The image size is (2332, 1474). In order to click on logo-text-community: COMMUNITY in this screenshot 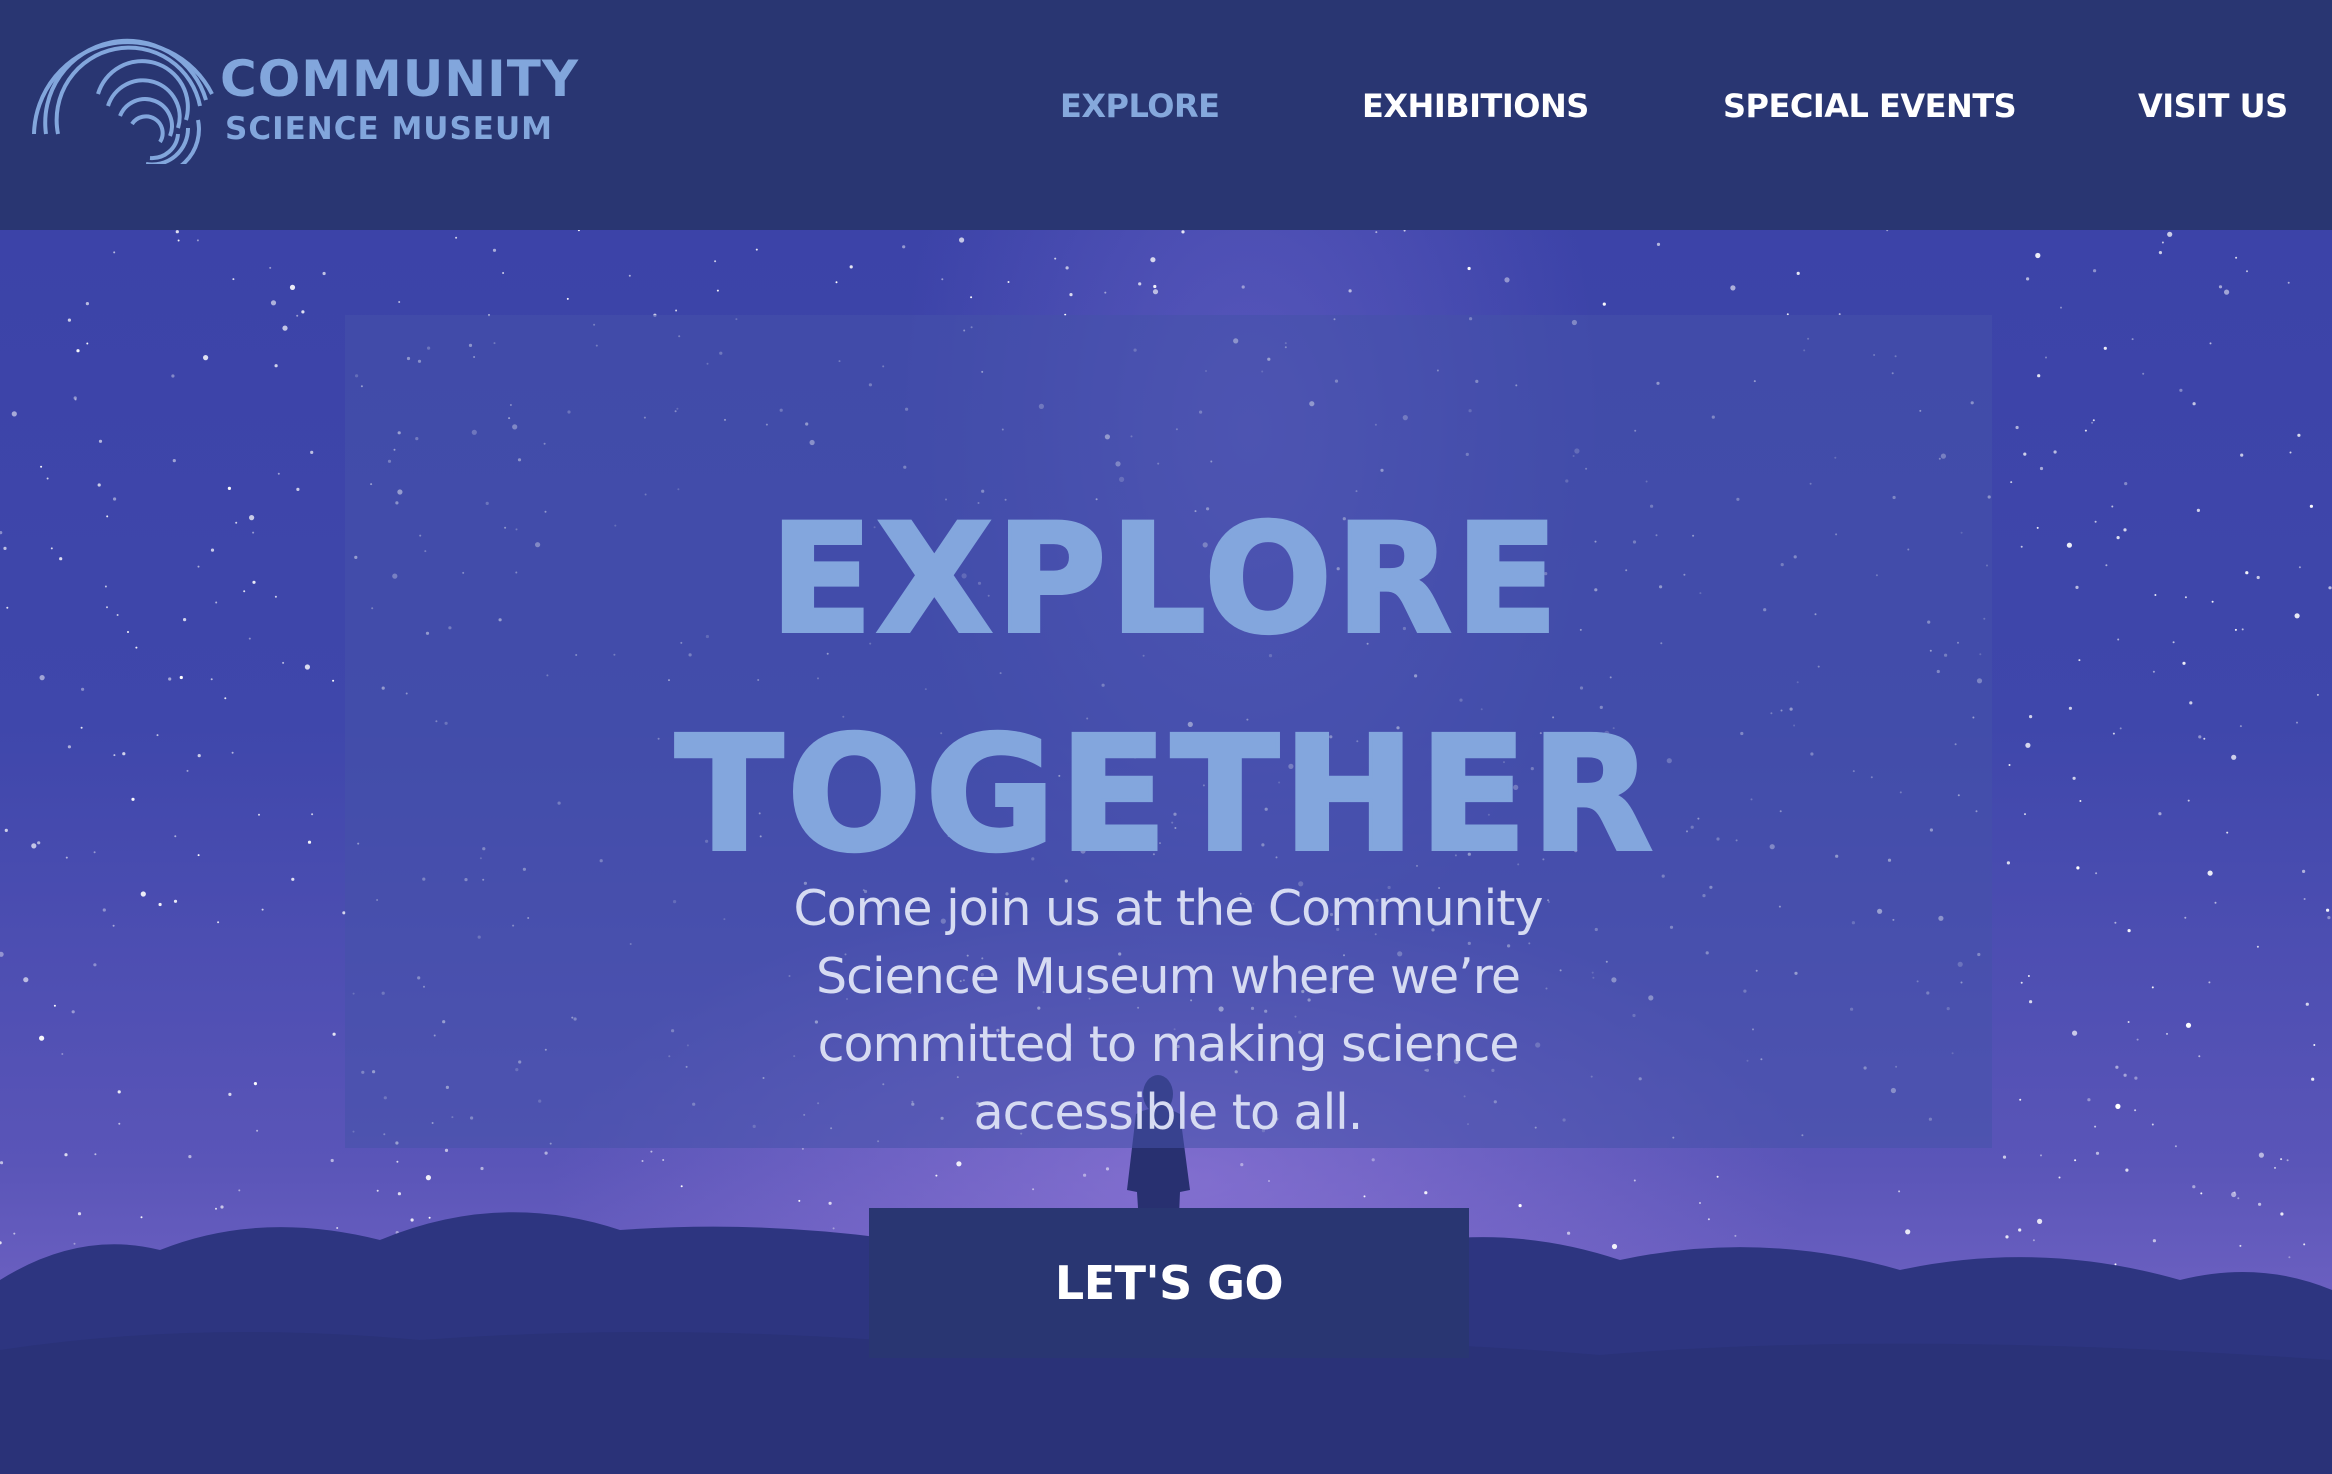, I will do `click(400, 79)`.